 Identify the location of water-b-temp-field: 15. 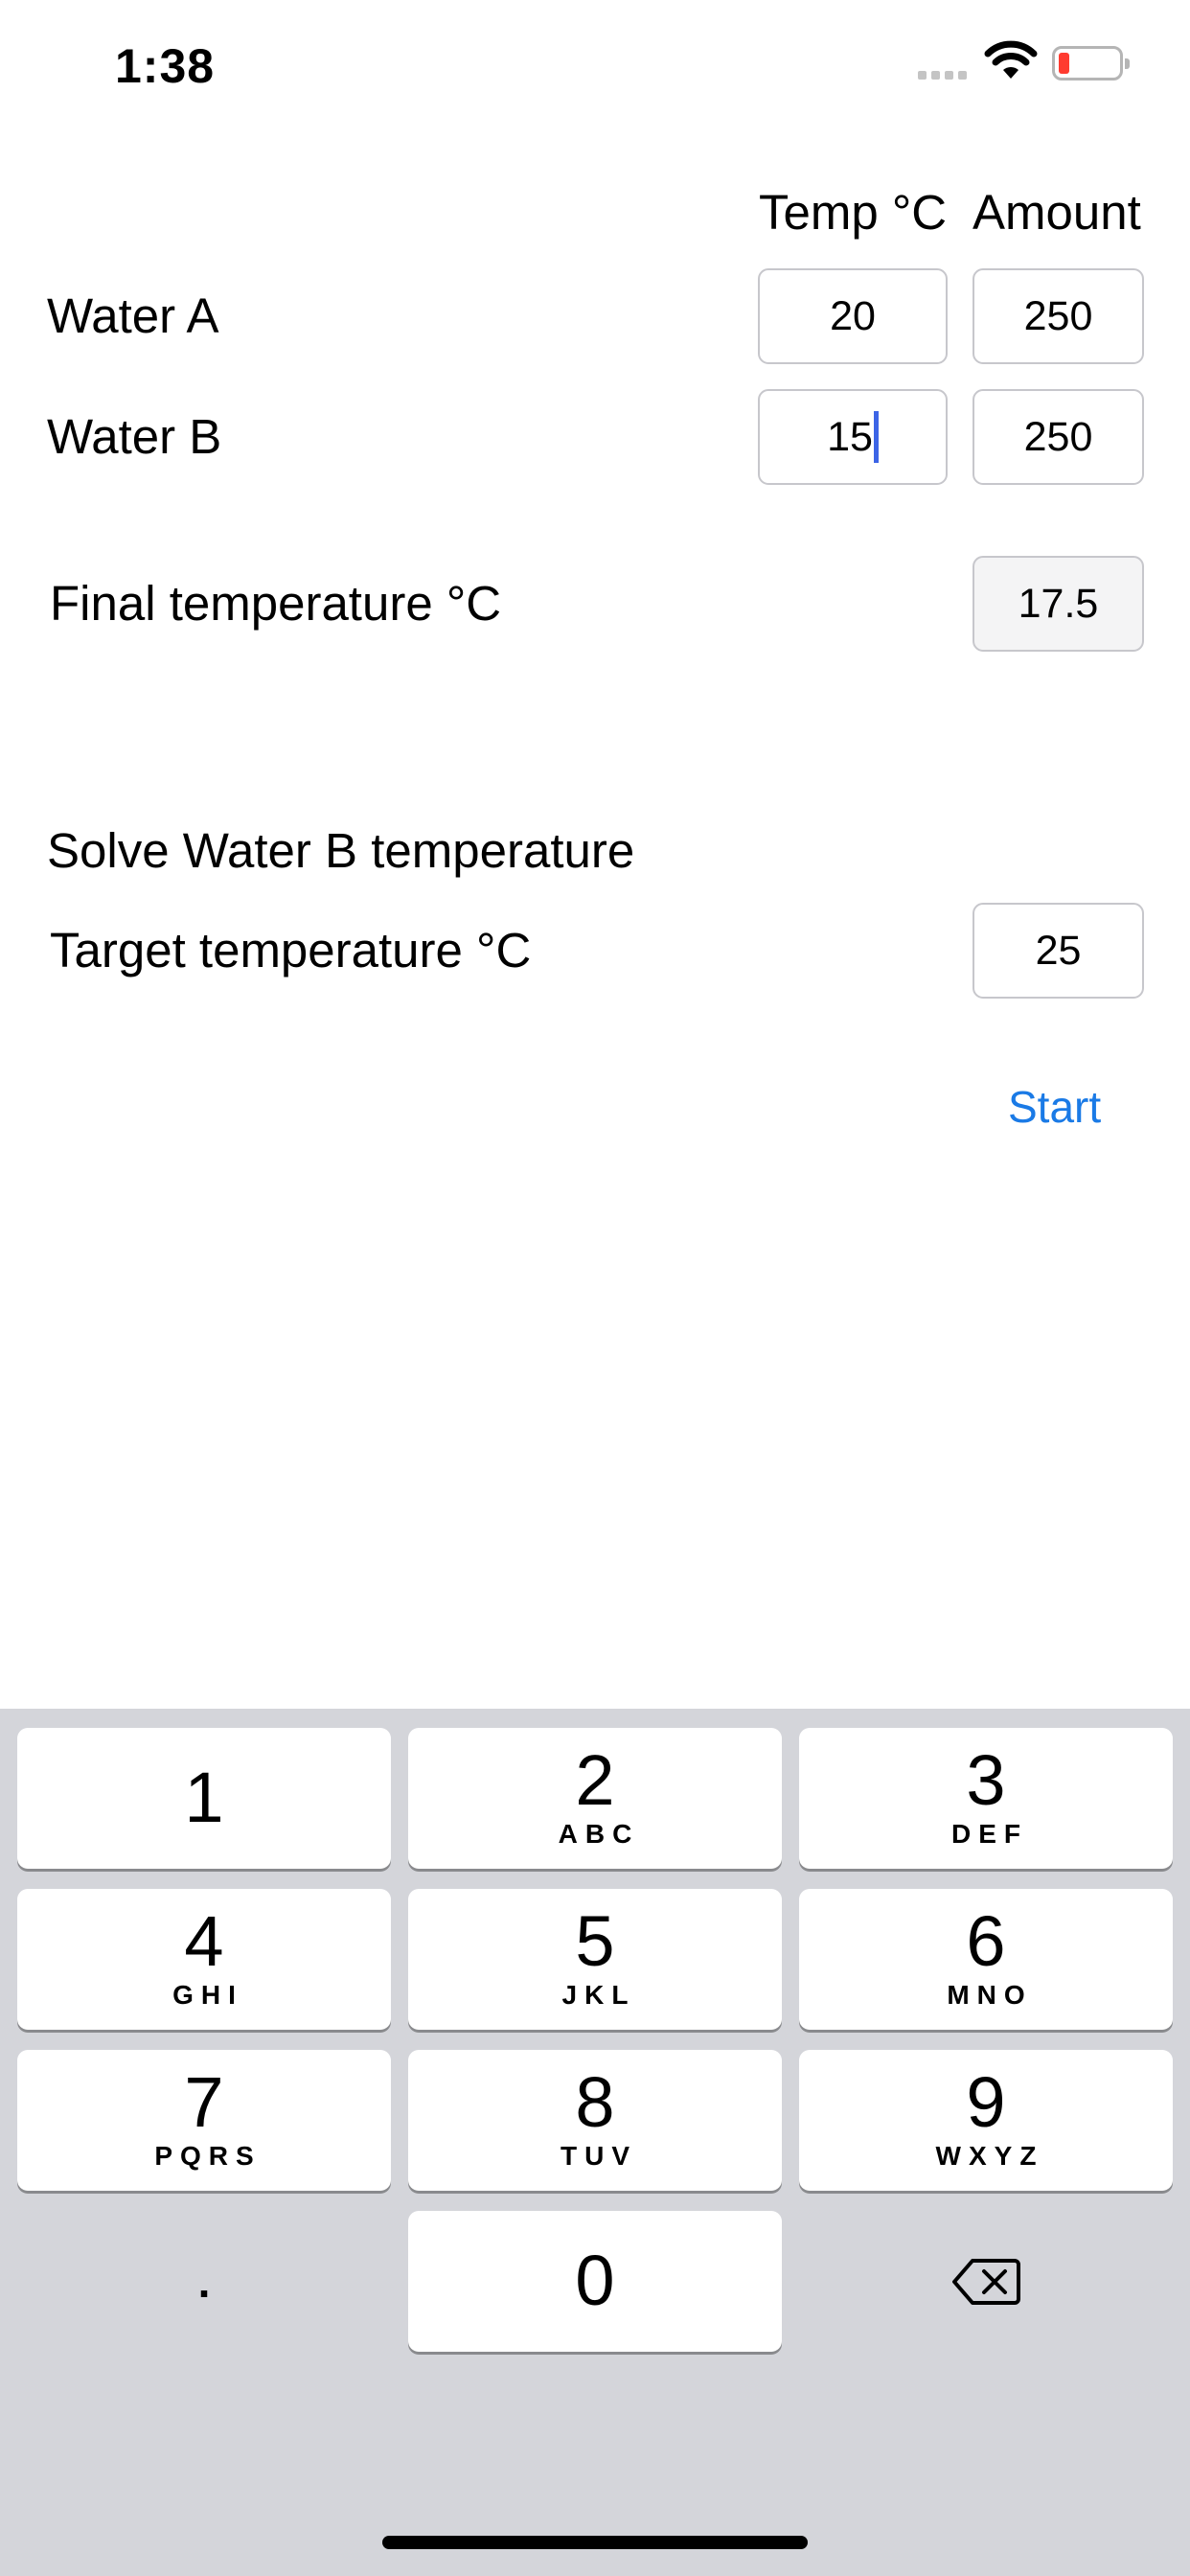
(853, 437).